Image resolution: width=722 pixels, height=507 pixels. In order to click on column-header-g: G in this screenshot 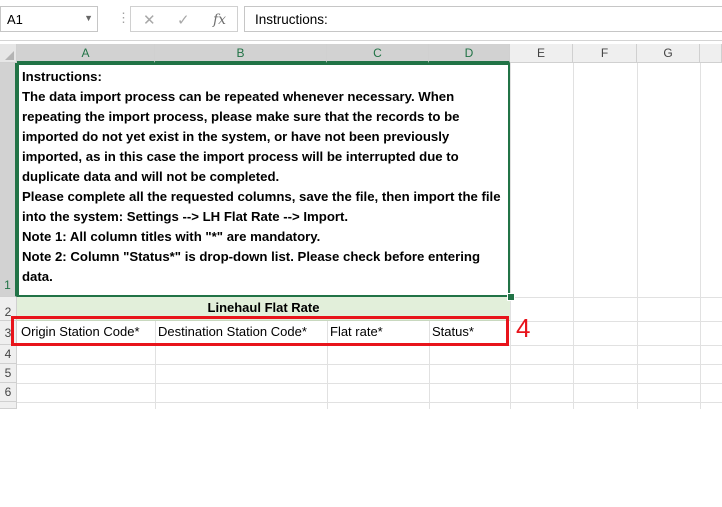, I will do `click(668, 53)`.